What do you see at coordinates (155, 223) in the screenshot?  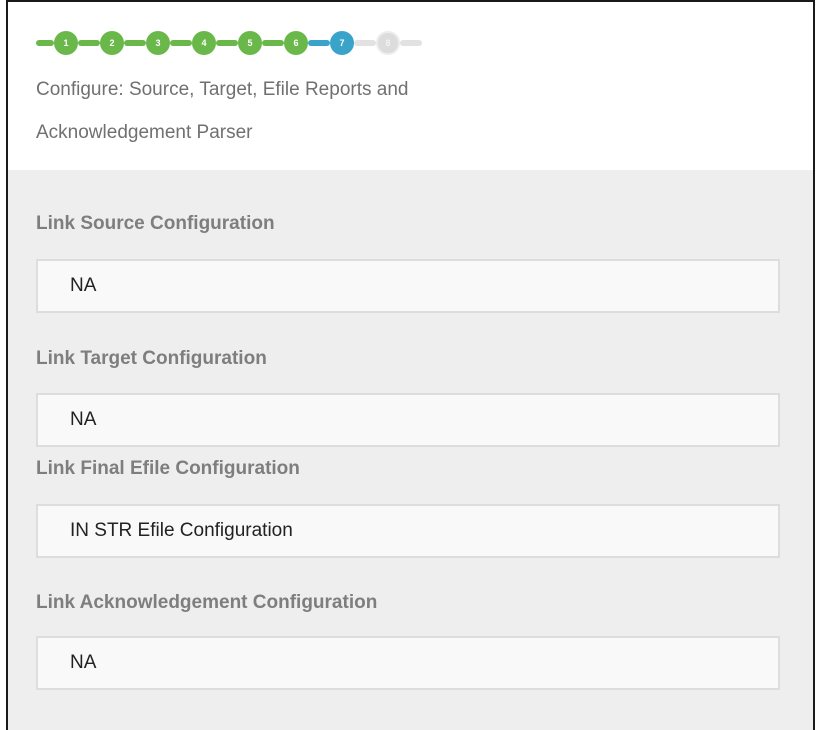 I see `link-source-label: Link Source Configuration` at bounding box center [155, 223].